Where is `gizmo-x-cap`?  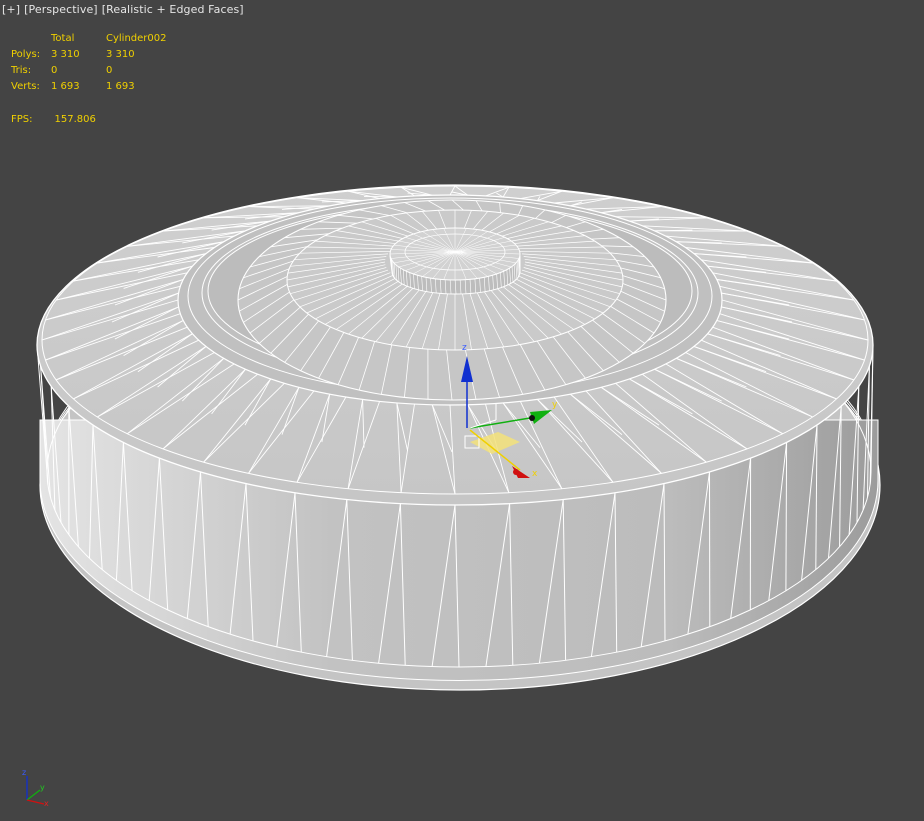
gizmo-x-cap is located at coordinates (516, 472).